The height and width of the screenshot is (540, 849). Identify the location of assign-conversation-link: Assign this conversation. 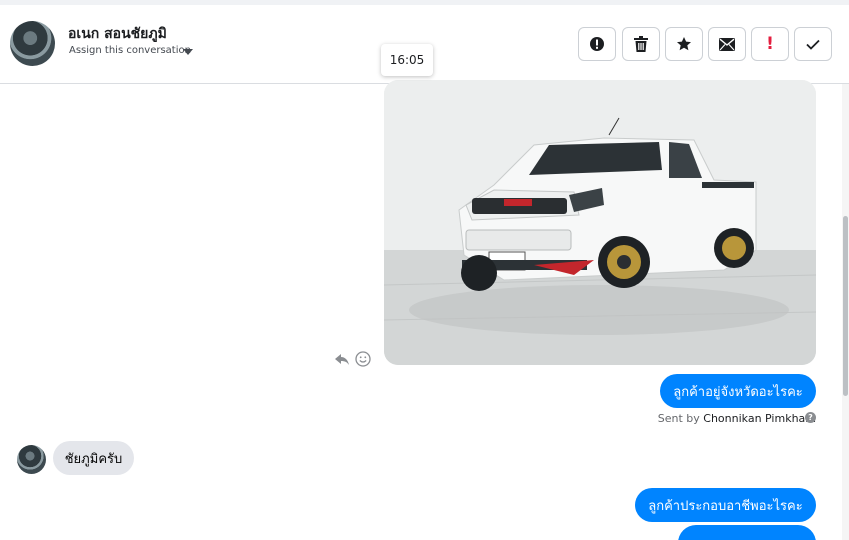
(130, 50).